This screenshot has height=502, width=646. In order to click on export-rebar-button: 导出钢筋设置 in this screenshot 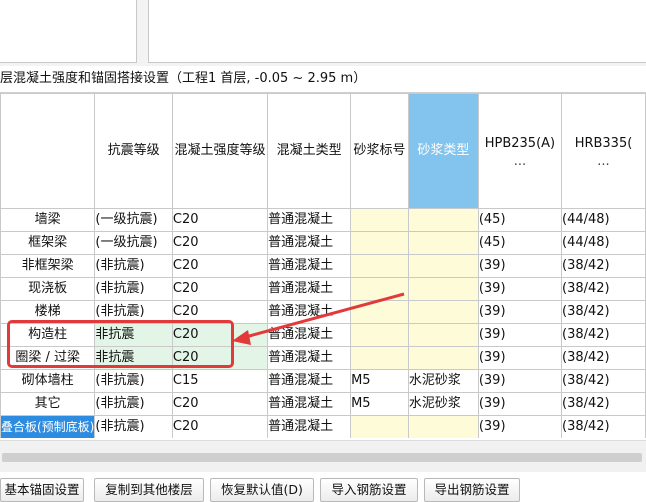, I will do `click(472, 490)`.